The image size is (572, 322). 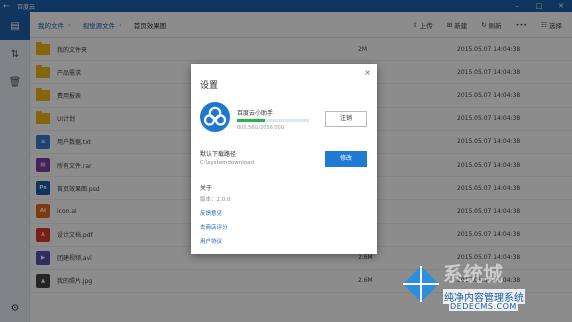 What do you see at coordinates (211, 213) in the screenshot?
I see `feedback-link: 反馈意见` at bounding box center [211, 213].